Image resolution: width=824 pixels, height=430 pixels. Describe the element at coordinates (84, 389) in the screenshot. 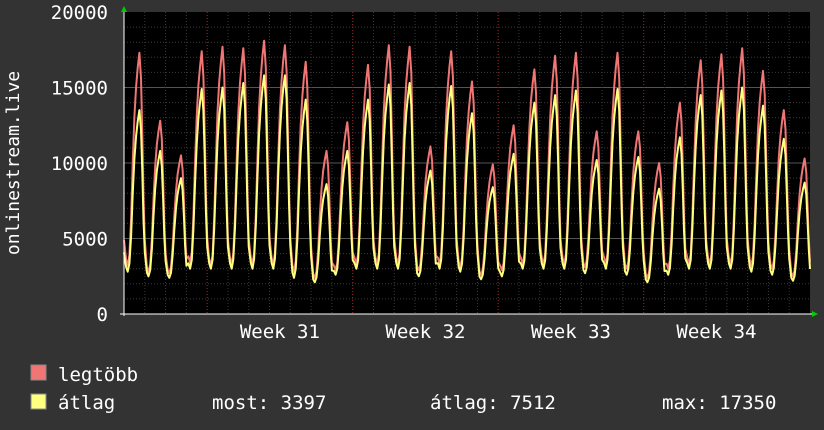

I see `legend: legtöbb átlag` at that location.